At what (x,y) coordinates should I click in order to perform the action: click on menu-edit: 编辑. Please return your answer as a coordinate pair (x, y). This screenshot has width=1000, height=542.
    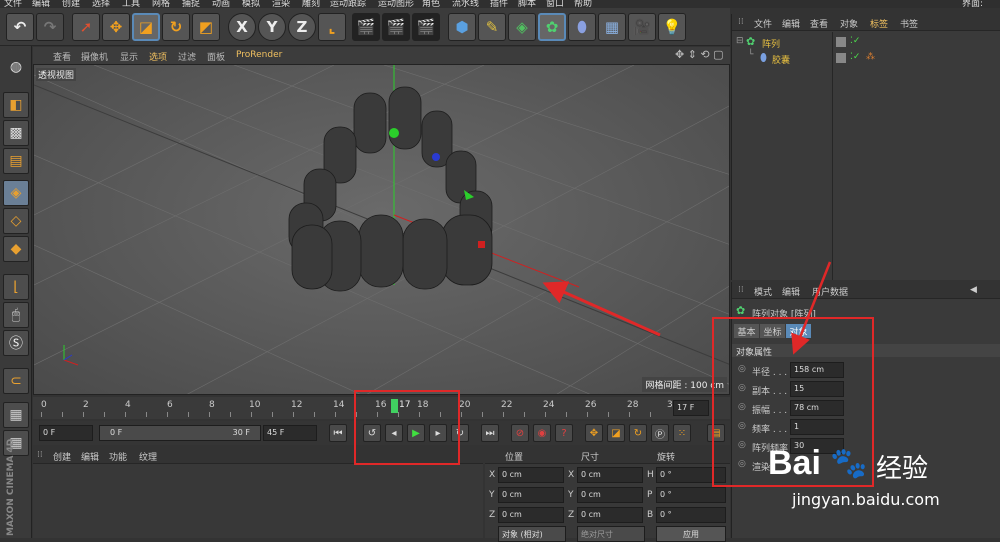
    Looking at the image, I should click on (41, 4).